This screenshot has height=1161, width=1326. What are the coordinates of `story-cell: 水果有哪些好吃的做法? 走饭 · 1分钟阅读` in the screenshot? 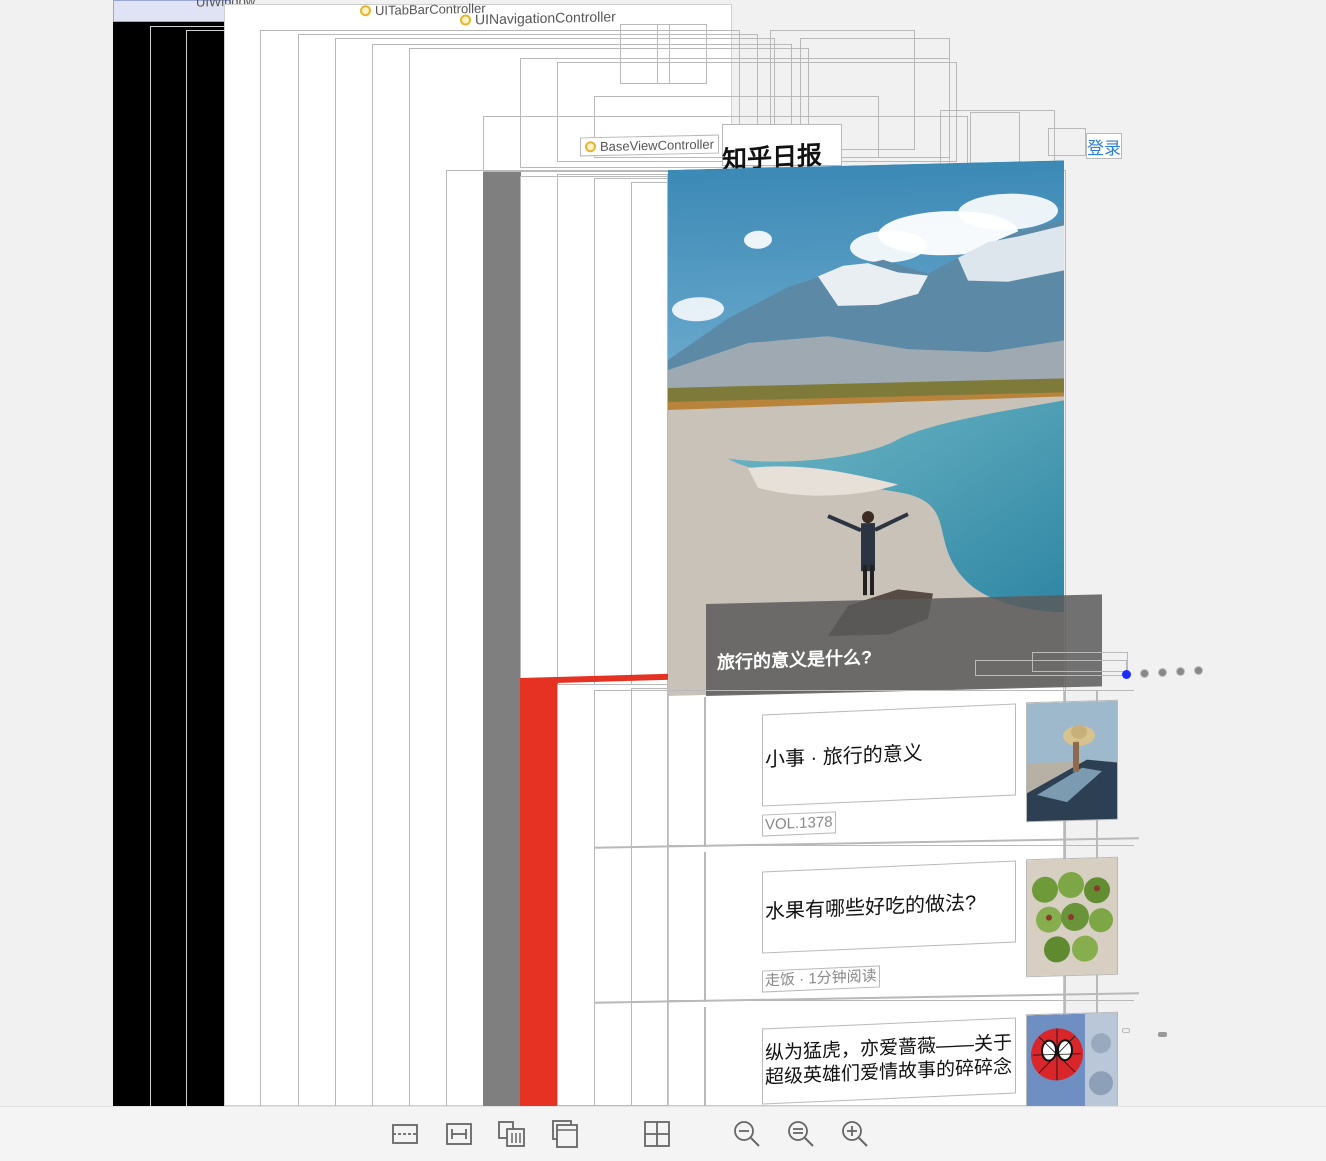 It's located at (901, 923).